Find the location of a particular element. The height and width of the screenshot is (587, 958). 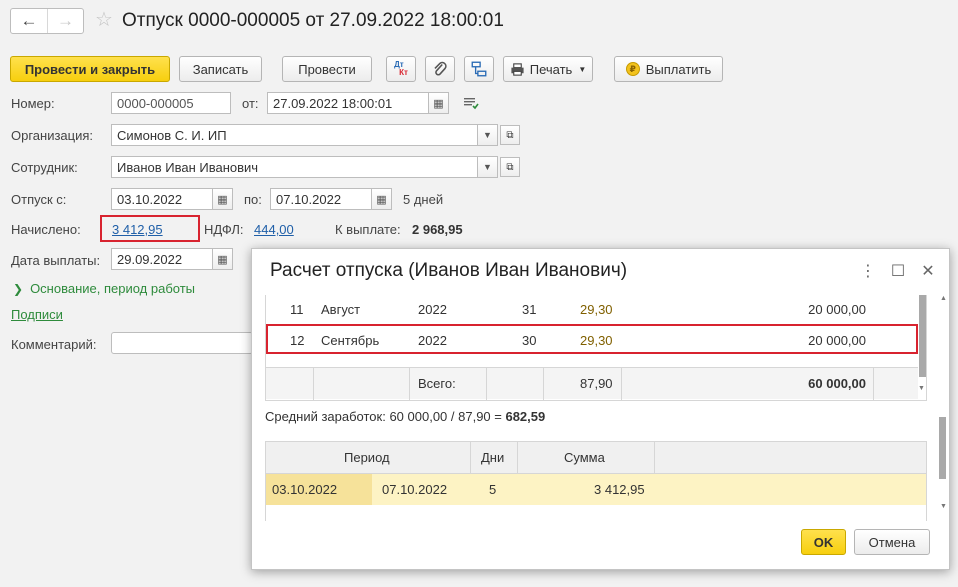

pay-date-calendar-button: ▦ is located at coordinates (223, 259).